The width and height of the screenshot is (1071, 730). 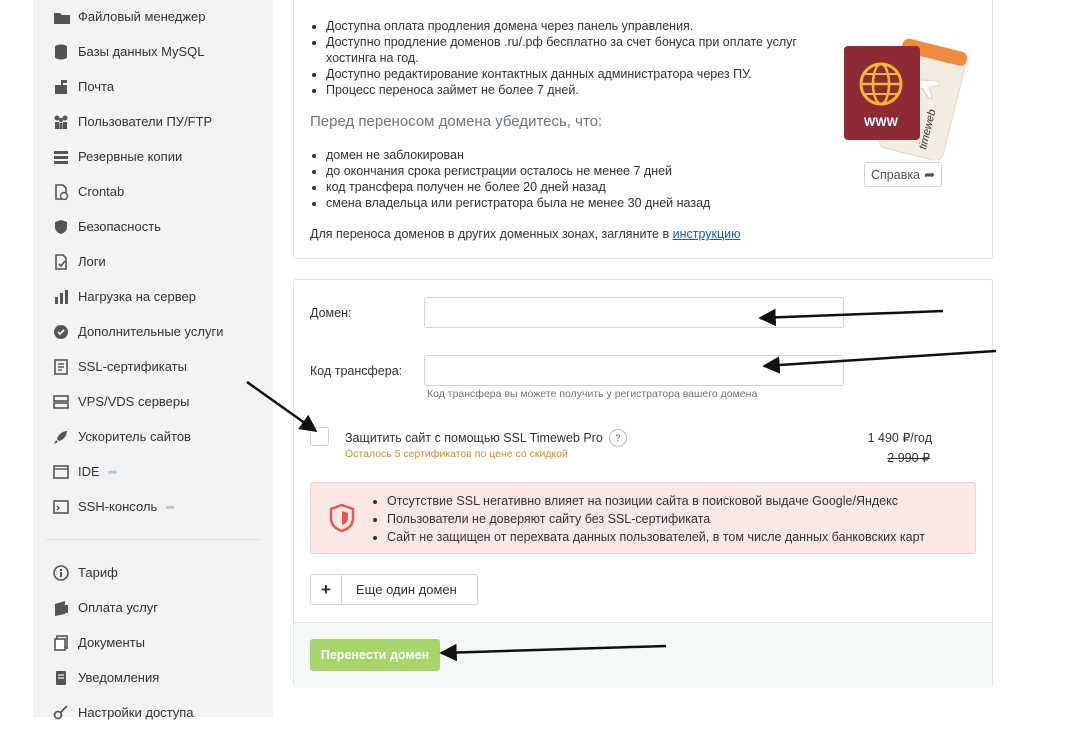 What do you see at coordinates (61, 573) in the screenshot?
I see `info-icon` at bounding box center [61, 573].